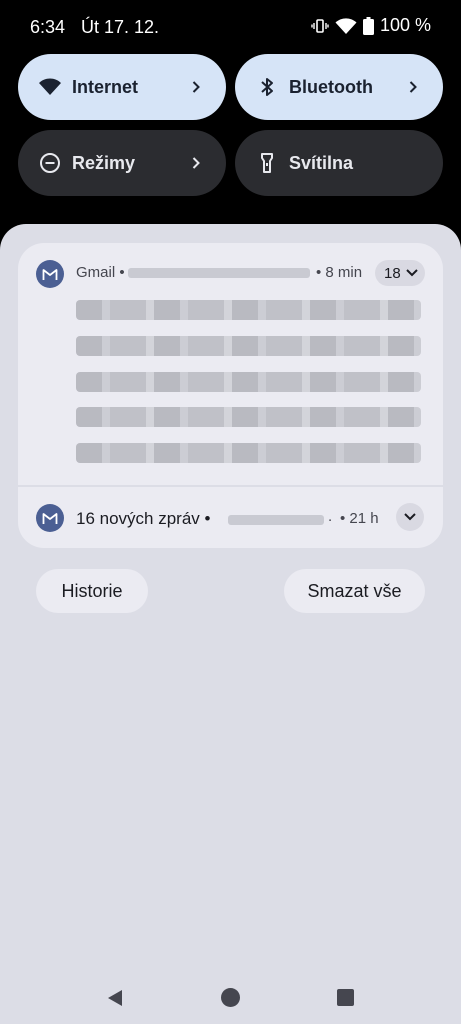 This screenshot has height=1024, width=461. What do you see at coordinates (230, 27) in the screenshot?
I see `status-bar: 6:34 Út 17. 12. 100 %` at bounding box center [230, 27].